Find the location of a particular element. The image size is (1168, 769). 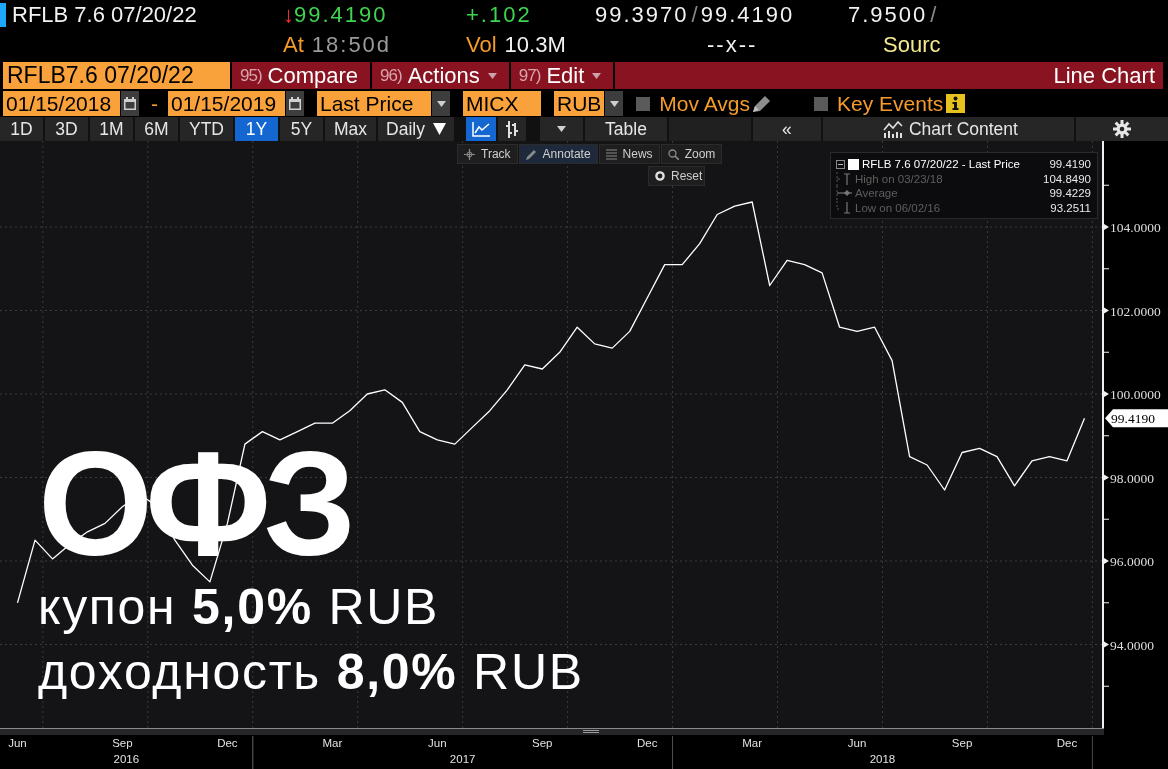

collapse-button: « is located at coordinates (786, 129).